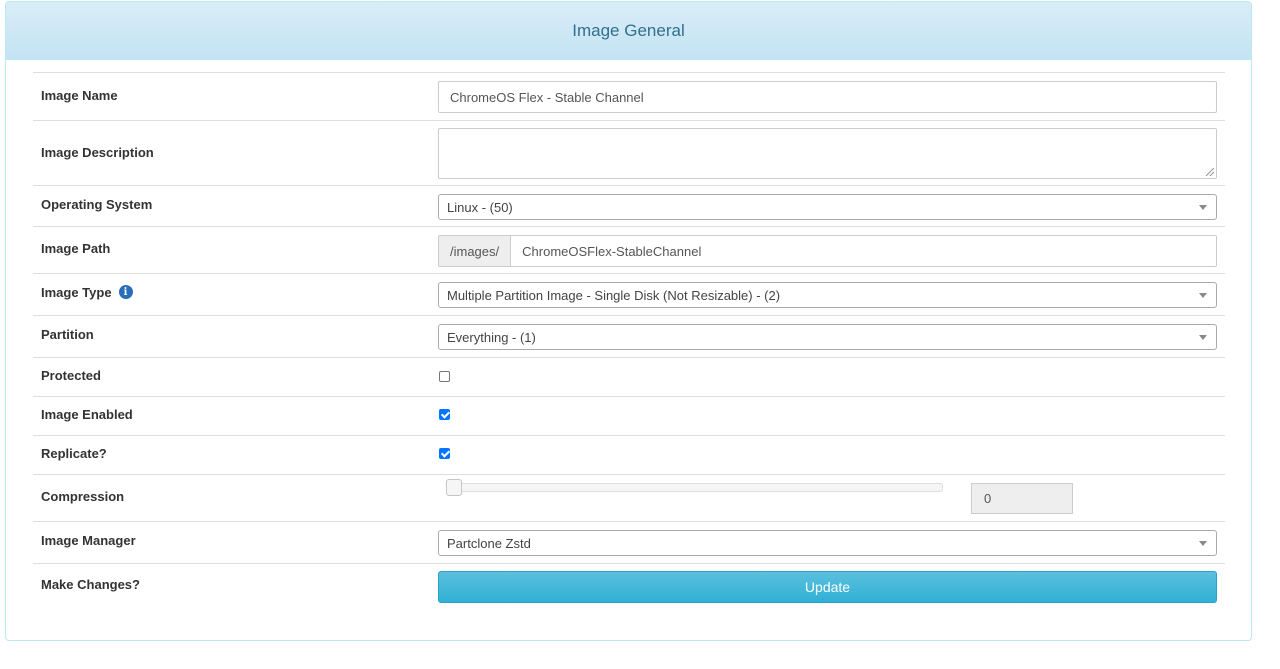  Describe the element at coordinates (444, 414) in the screenshot. I see `image-enabled-checkbox` at that location.